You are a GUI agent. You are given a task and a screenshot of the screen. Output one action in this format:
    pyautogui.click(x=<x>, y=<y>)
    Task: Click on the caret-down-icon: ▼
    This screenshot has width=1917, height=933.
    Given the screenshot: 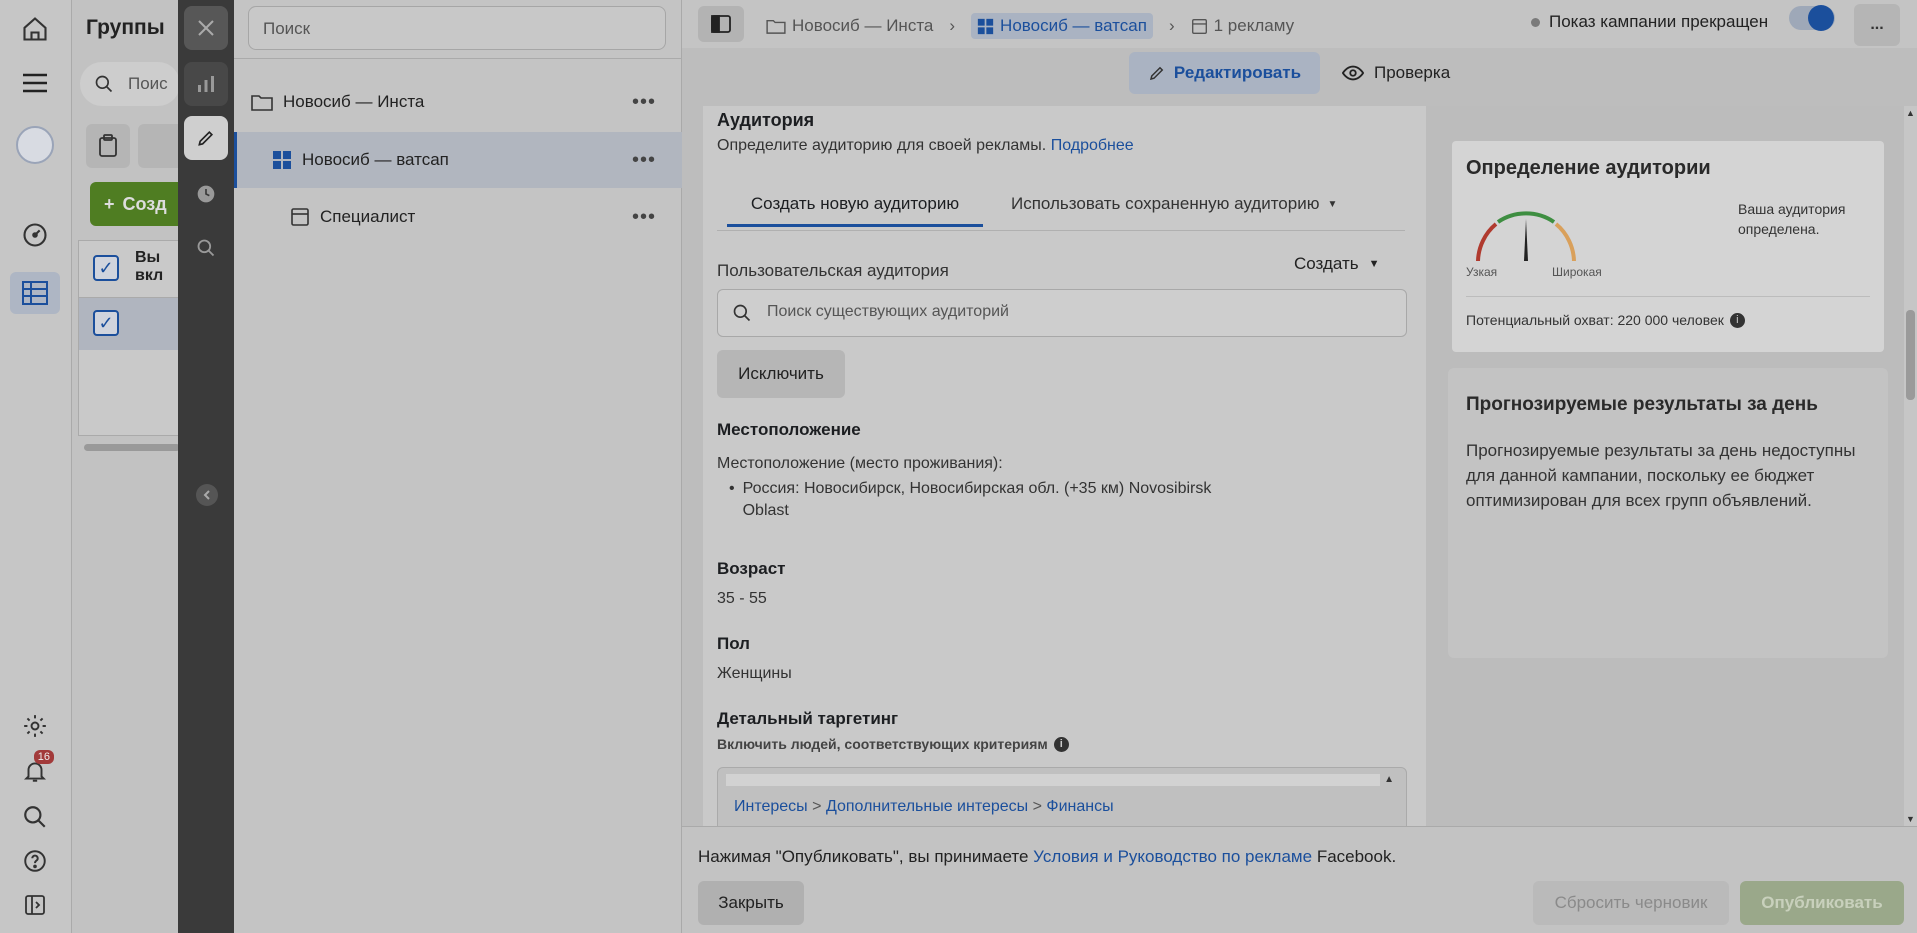 What is the action you would take?
    pyautogui.click(x=1332, y=204)
    